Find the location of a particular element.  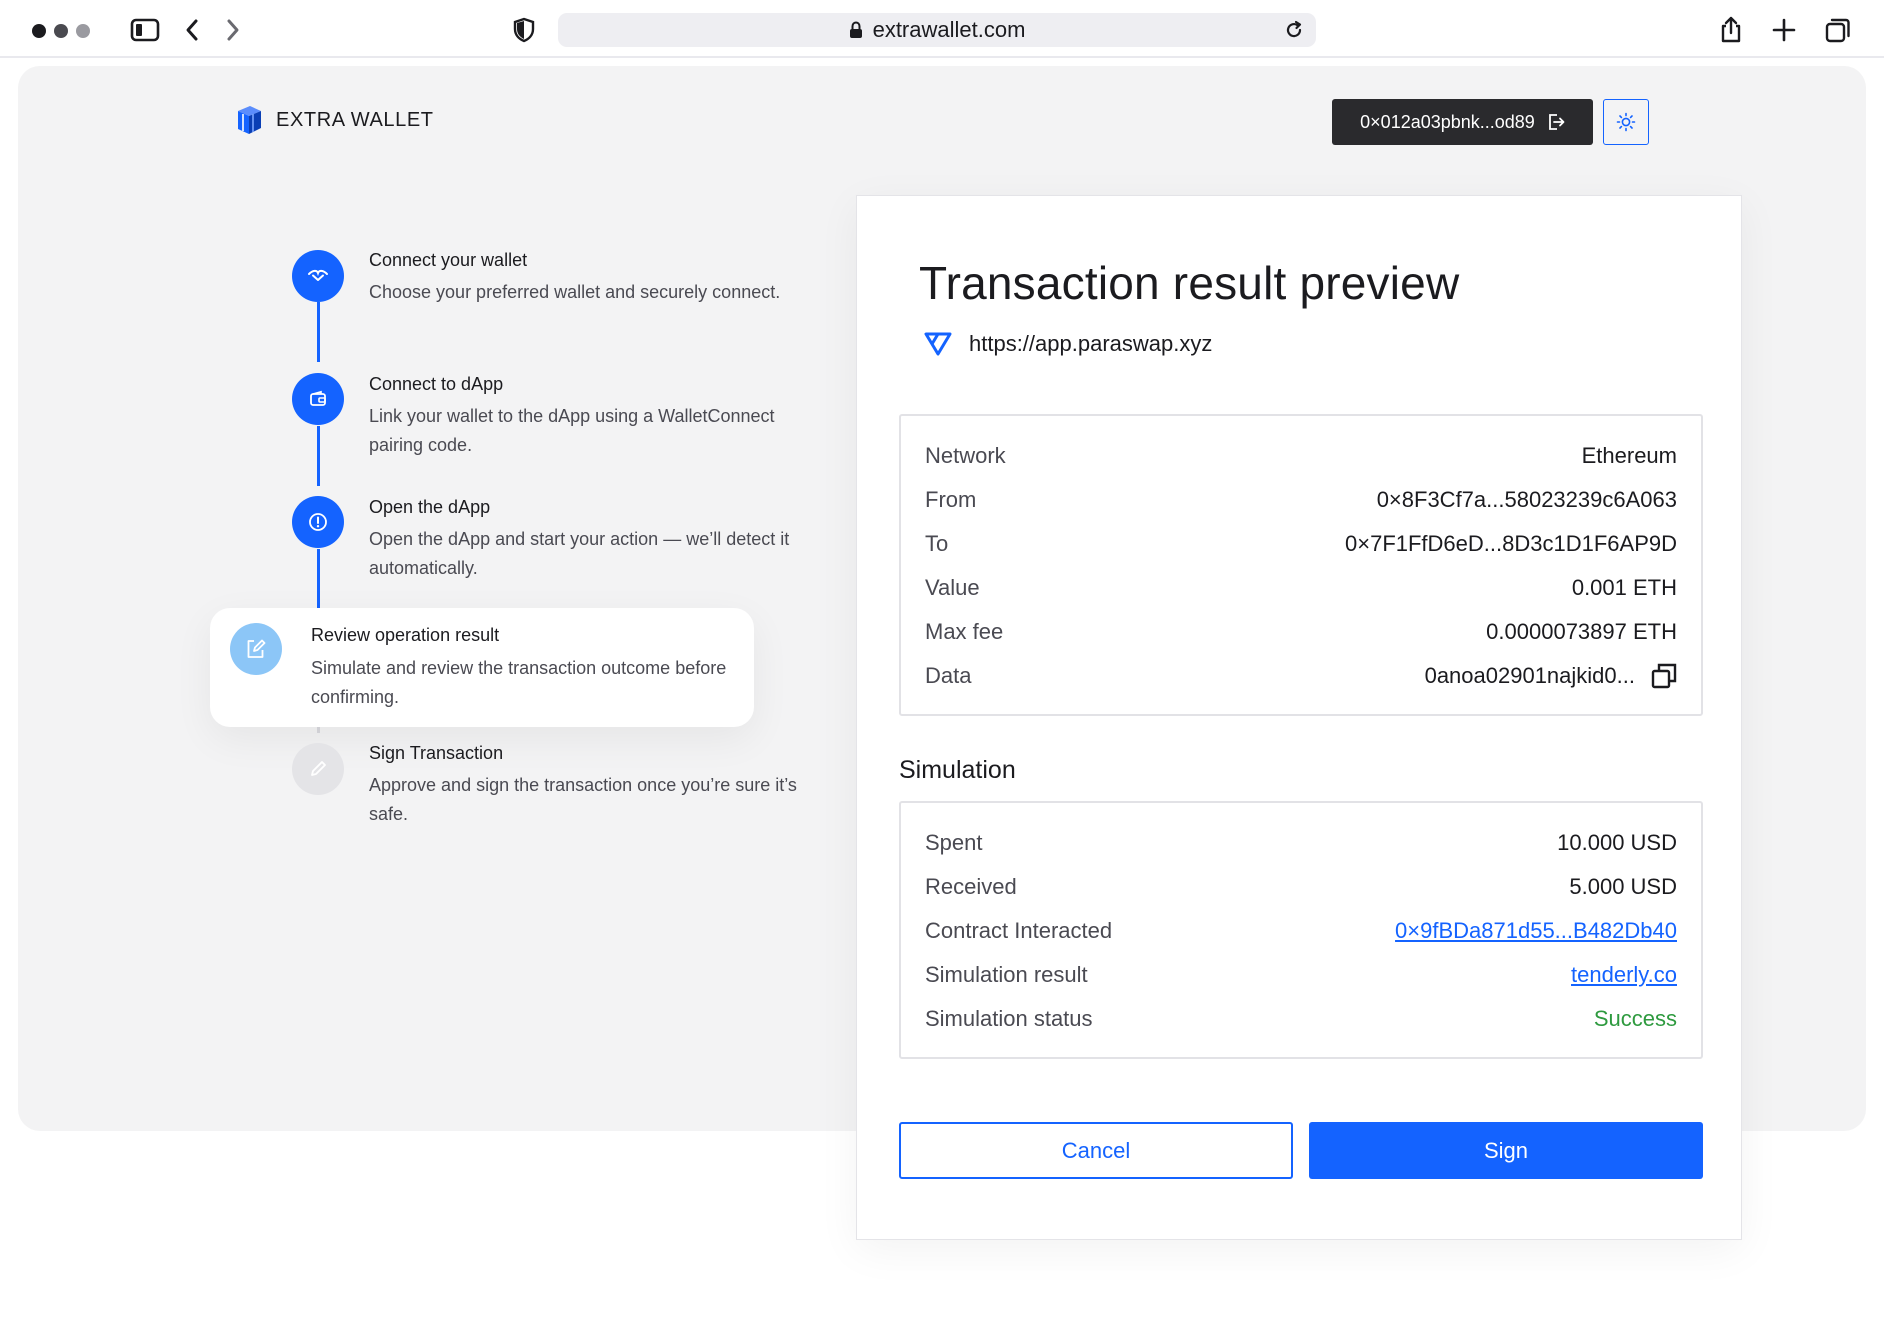

sidebar-toggle-icon is located at coordinates (145, 30).